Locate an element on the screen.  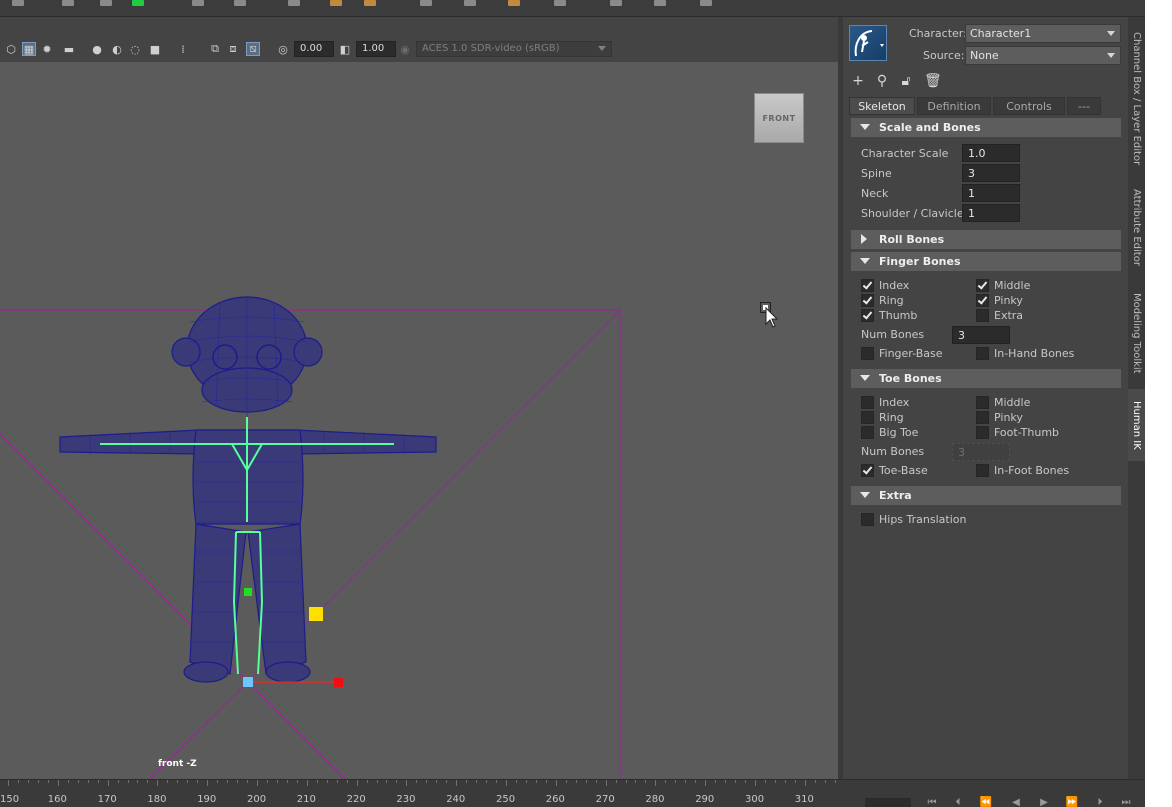
finger-pinky-checkbox is located at coordinates (982, 300).